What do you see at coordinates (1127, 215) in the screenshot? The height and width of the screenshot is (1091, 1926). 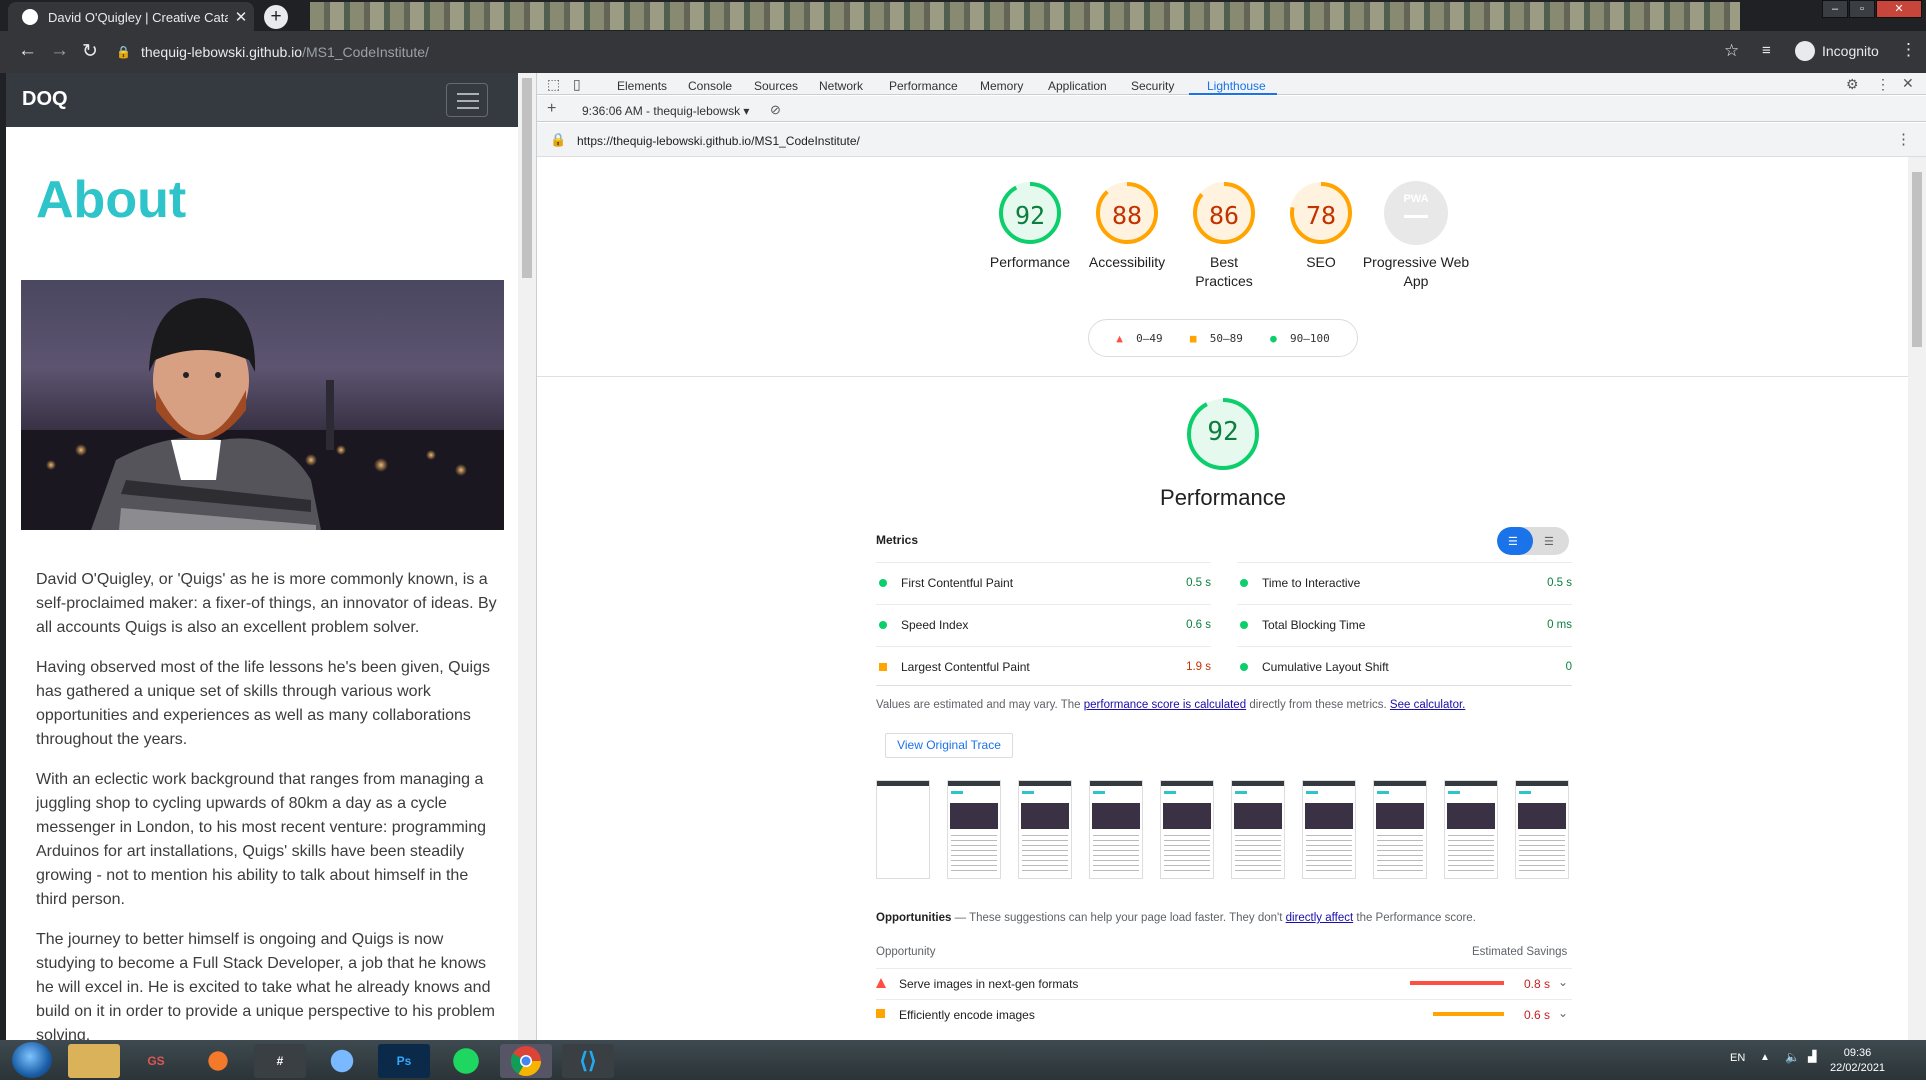 I see `gauge-score: 88` at bounding box center [1127, 215].